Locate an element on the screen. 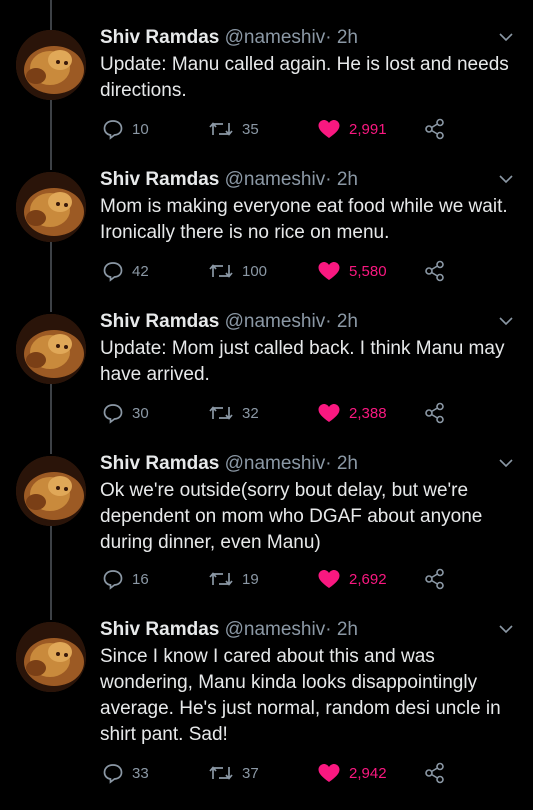 This screenshot has height=810, width=533. like-button: 2,991 is located at coordinates (352, 129).